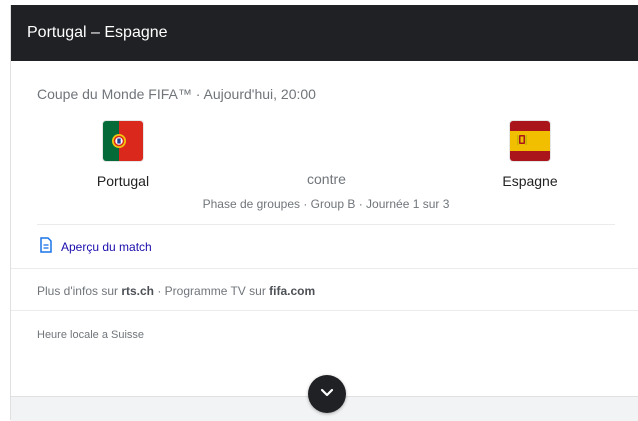 This screenshot has height=421, width=638. What do you see at coordinates (530, 181) in the screenshot?
I see `away-team-name: Espagne` at bounding box center [530, 181].